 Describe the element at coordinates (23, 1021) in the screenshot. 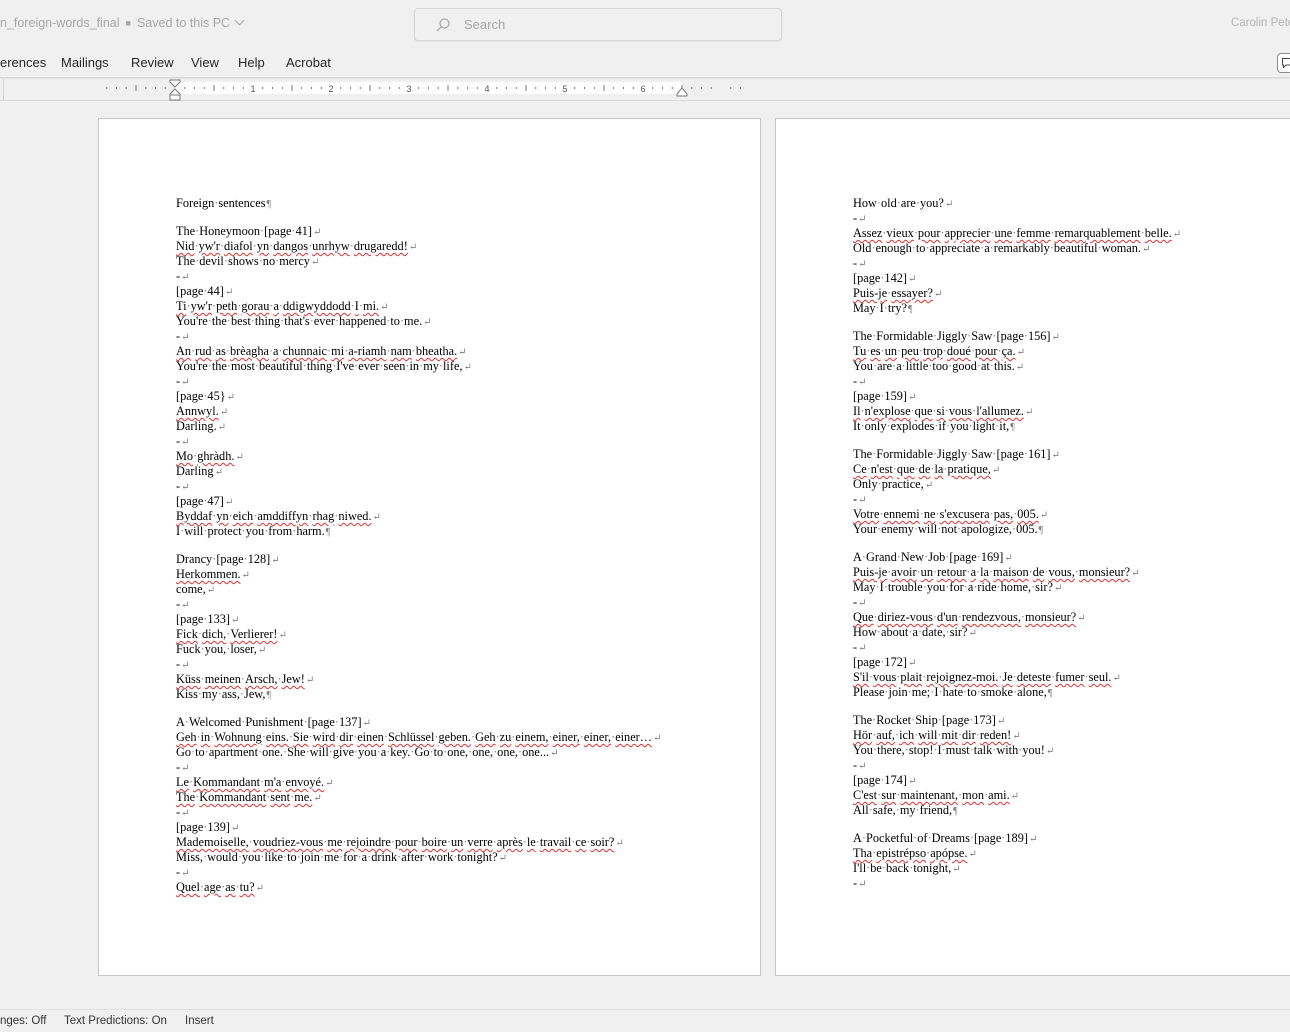

I see `track-changes-status: nges: Off` at that location.